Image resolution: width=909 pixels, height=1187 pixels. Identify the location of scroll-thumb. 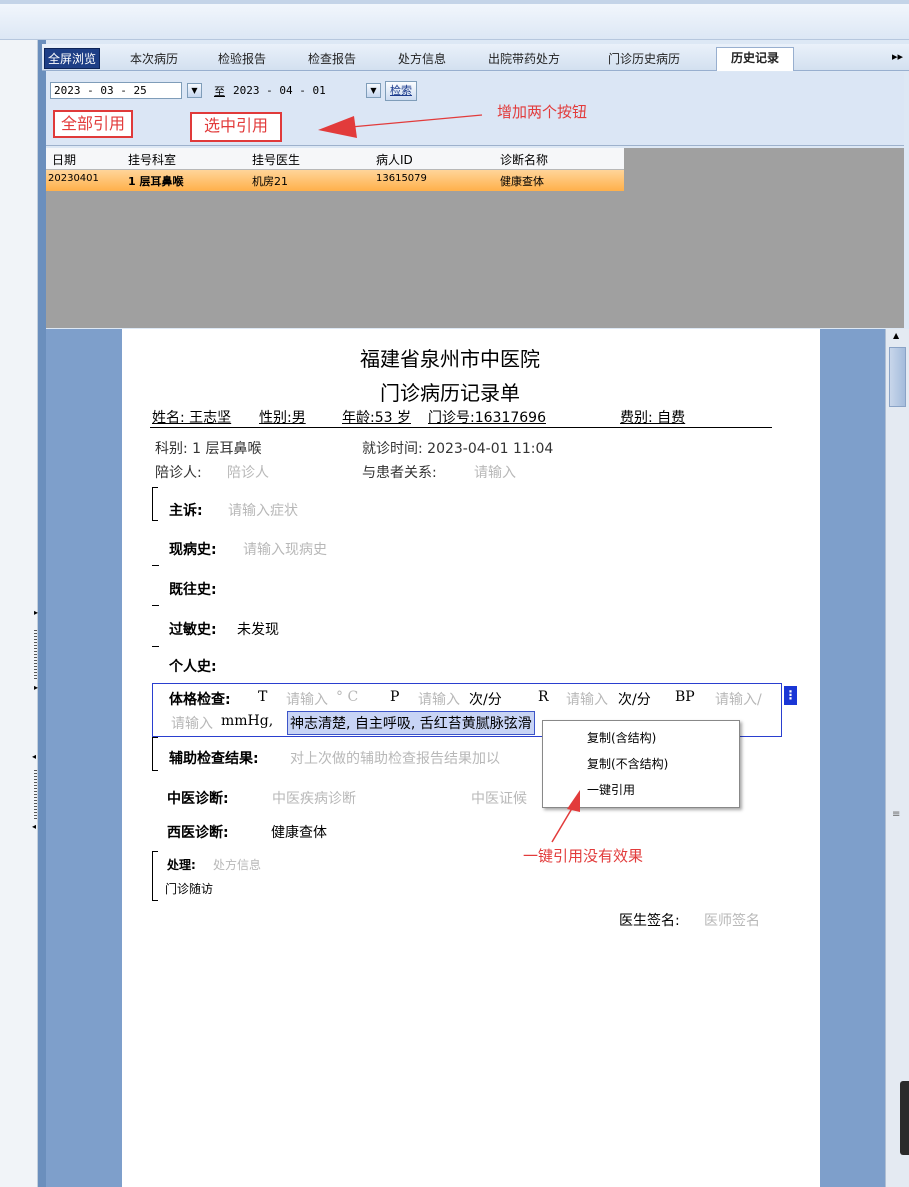
(897, 377).